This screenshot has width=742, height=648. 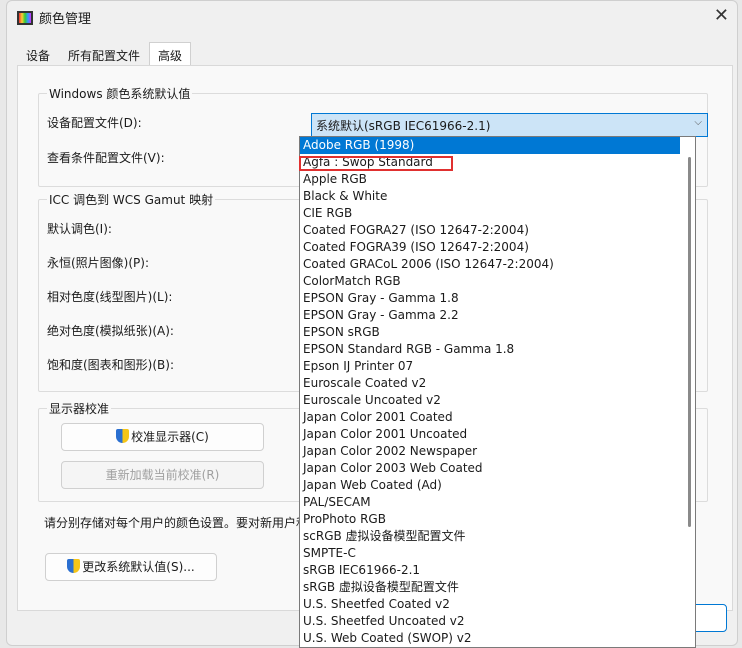 I want to click on title-bar: 颜色管理, so click(x=54, y=17).